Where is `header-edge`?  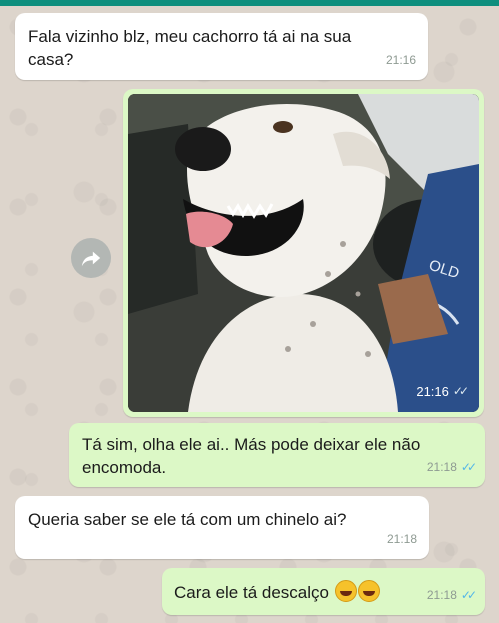
header-edge is located at coordinates (249, 3).